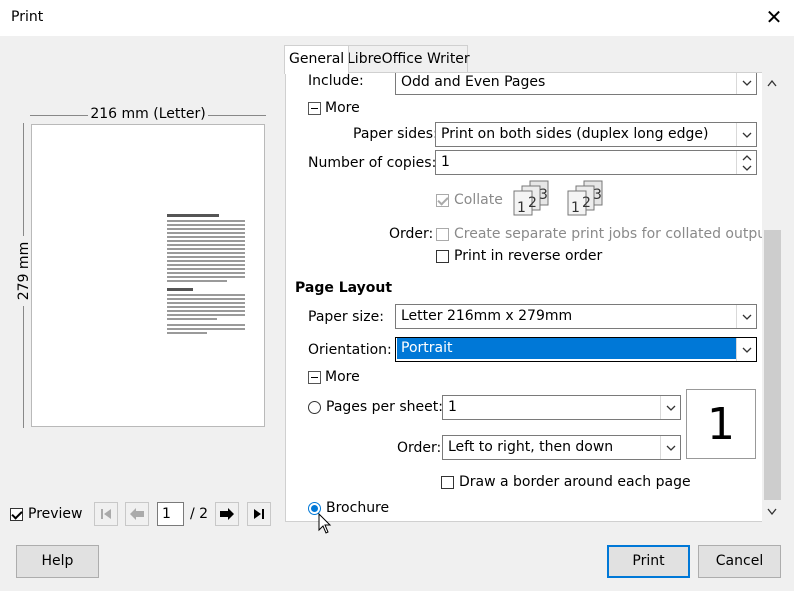 Image resolution: width=794 pixels, height=591 pixels. Describe the element at coordinates (55, 514) in the screenshot. I see `preview-checkbox-label: Preview` at that location.